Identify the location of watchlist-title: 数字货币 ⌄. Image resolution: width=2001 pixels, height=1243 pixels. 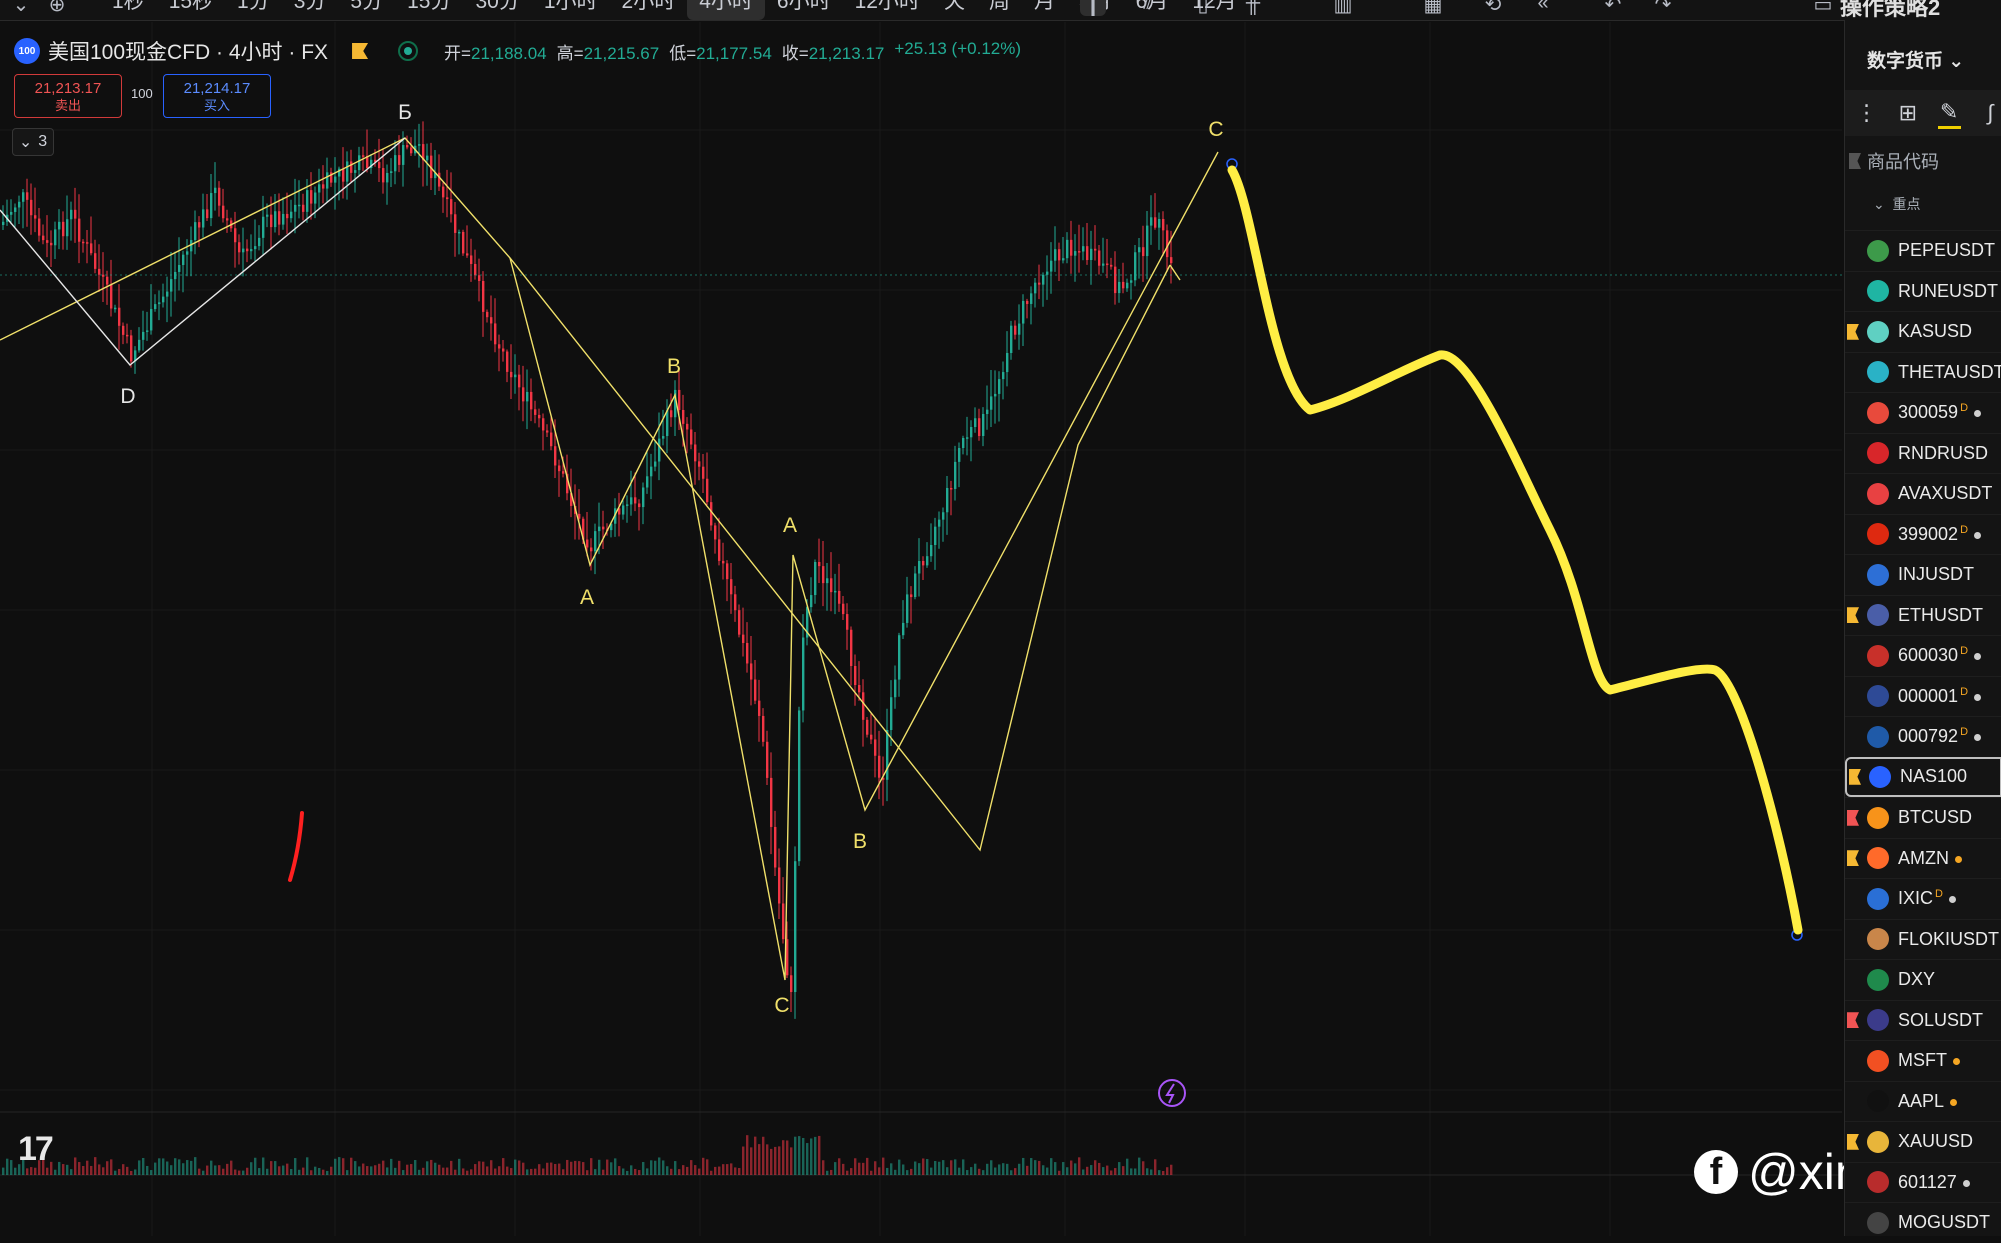
(1915, 59).